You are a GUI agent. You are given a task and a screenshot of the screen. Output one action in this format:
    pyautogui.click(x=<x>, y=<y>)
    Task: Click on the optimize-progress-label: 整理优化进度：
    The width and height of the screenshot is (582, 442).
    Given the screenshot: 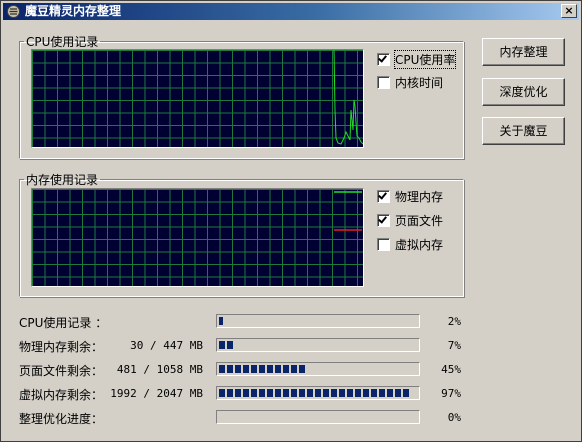 What is the action you would take?
    pyautogui.click(x=61, y=419)
    